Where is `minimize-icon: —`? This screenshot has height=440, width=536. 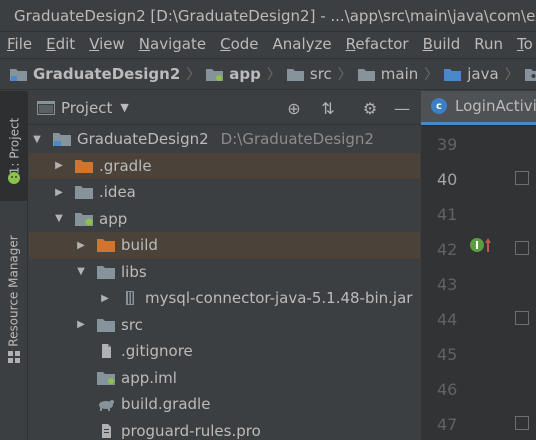 minimize-icon: — is located at coordinates (402, 108).